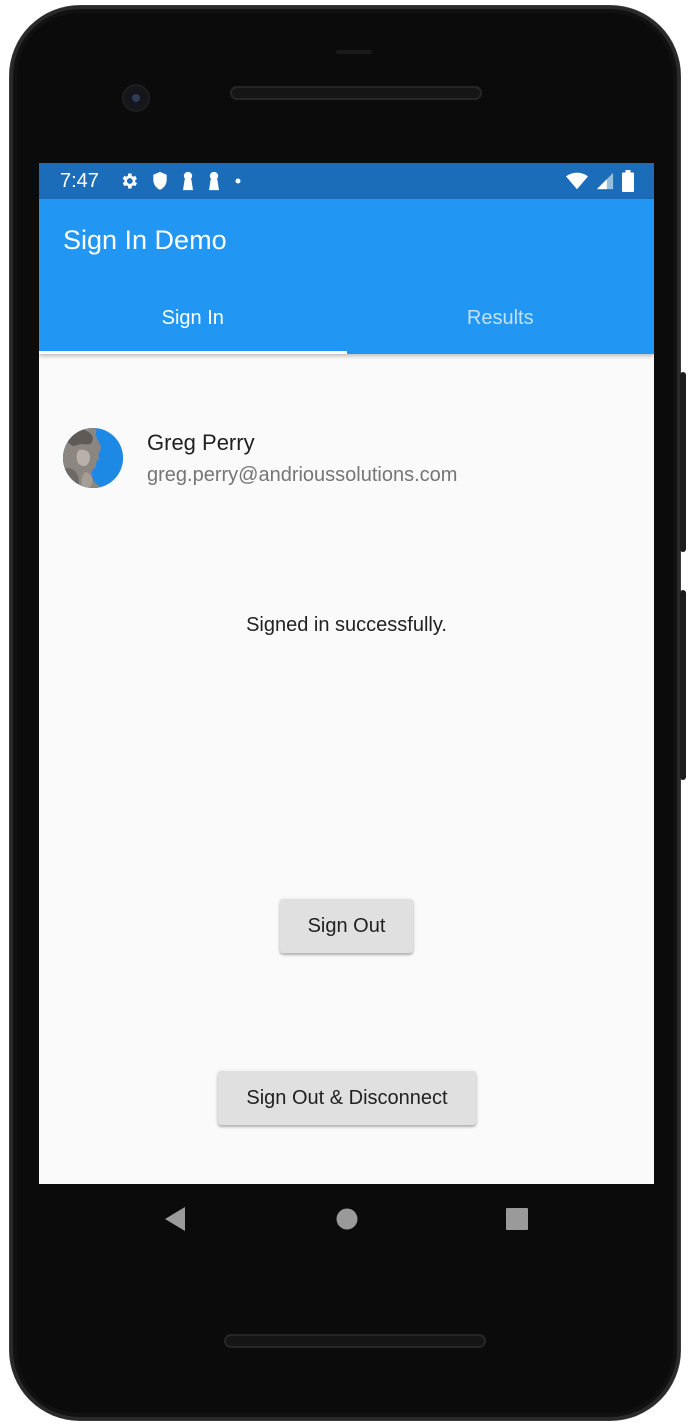 The width and height of the screenshot is (692, 1428). I want to click on wifi-icon, so click(577, 183).